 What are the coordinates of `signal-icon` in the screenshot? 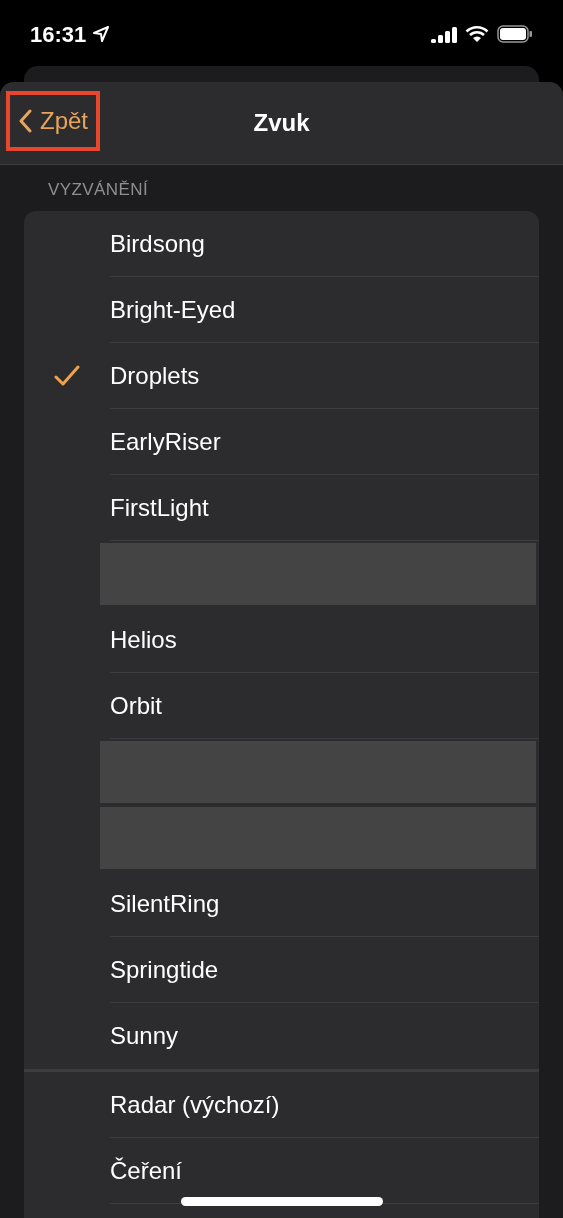 It's located at (444, 34).